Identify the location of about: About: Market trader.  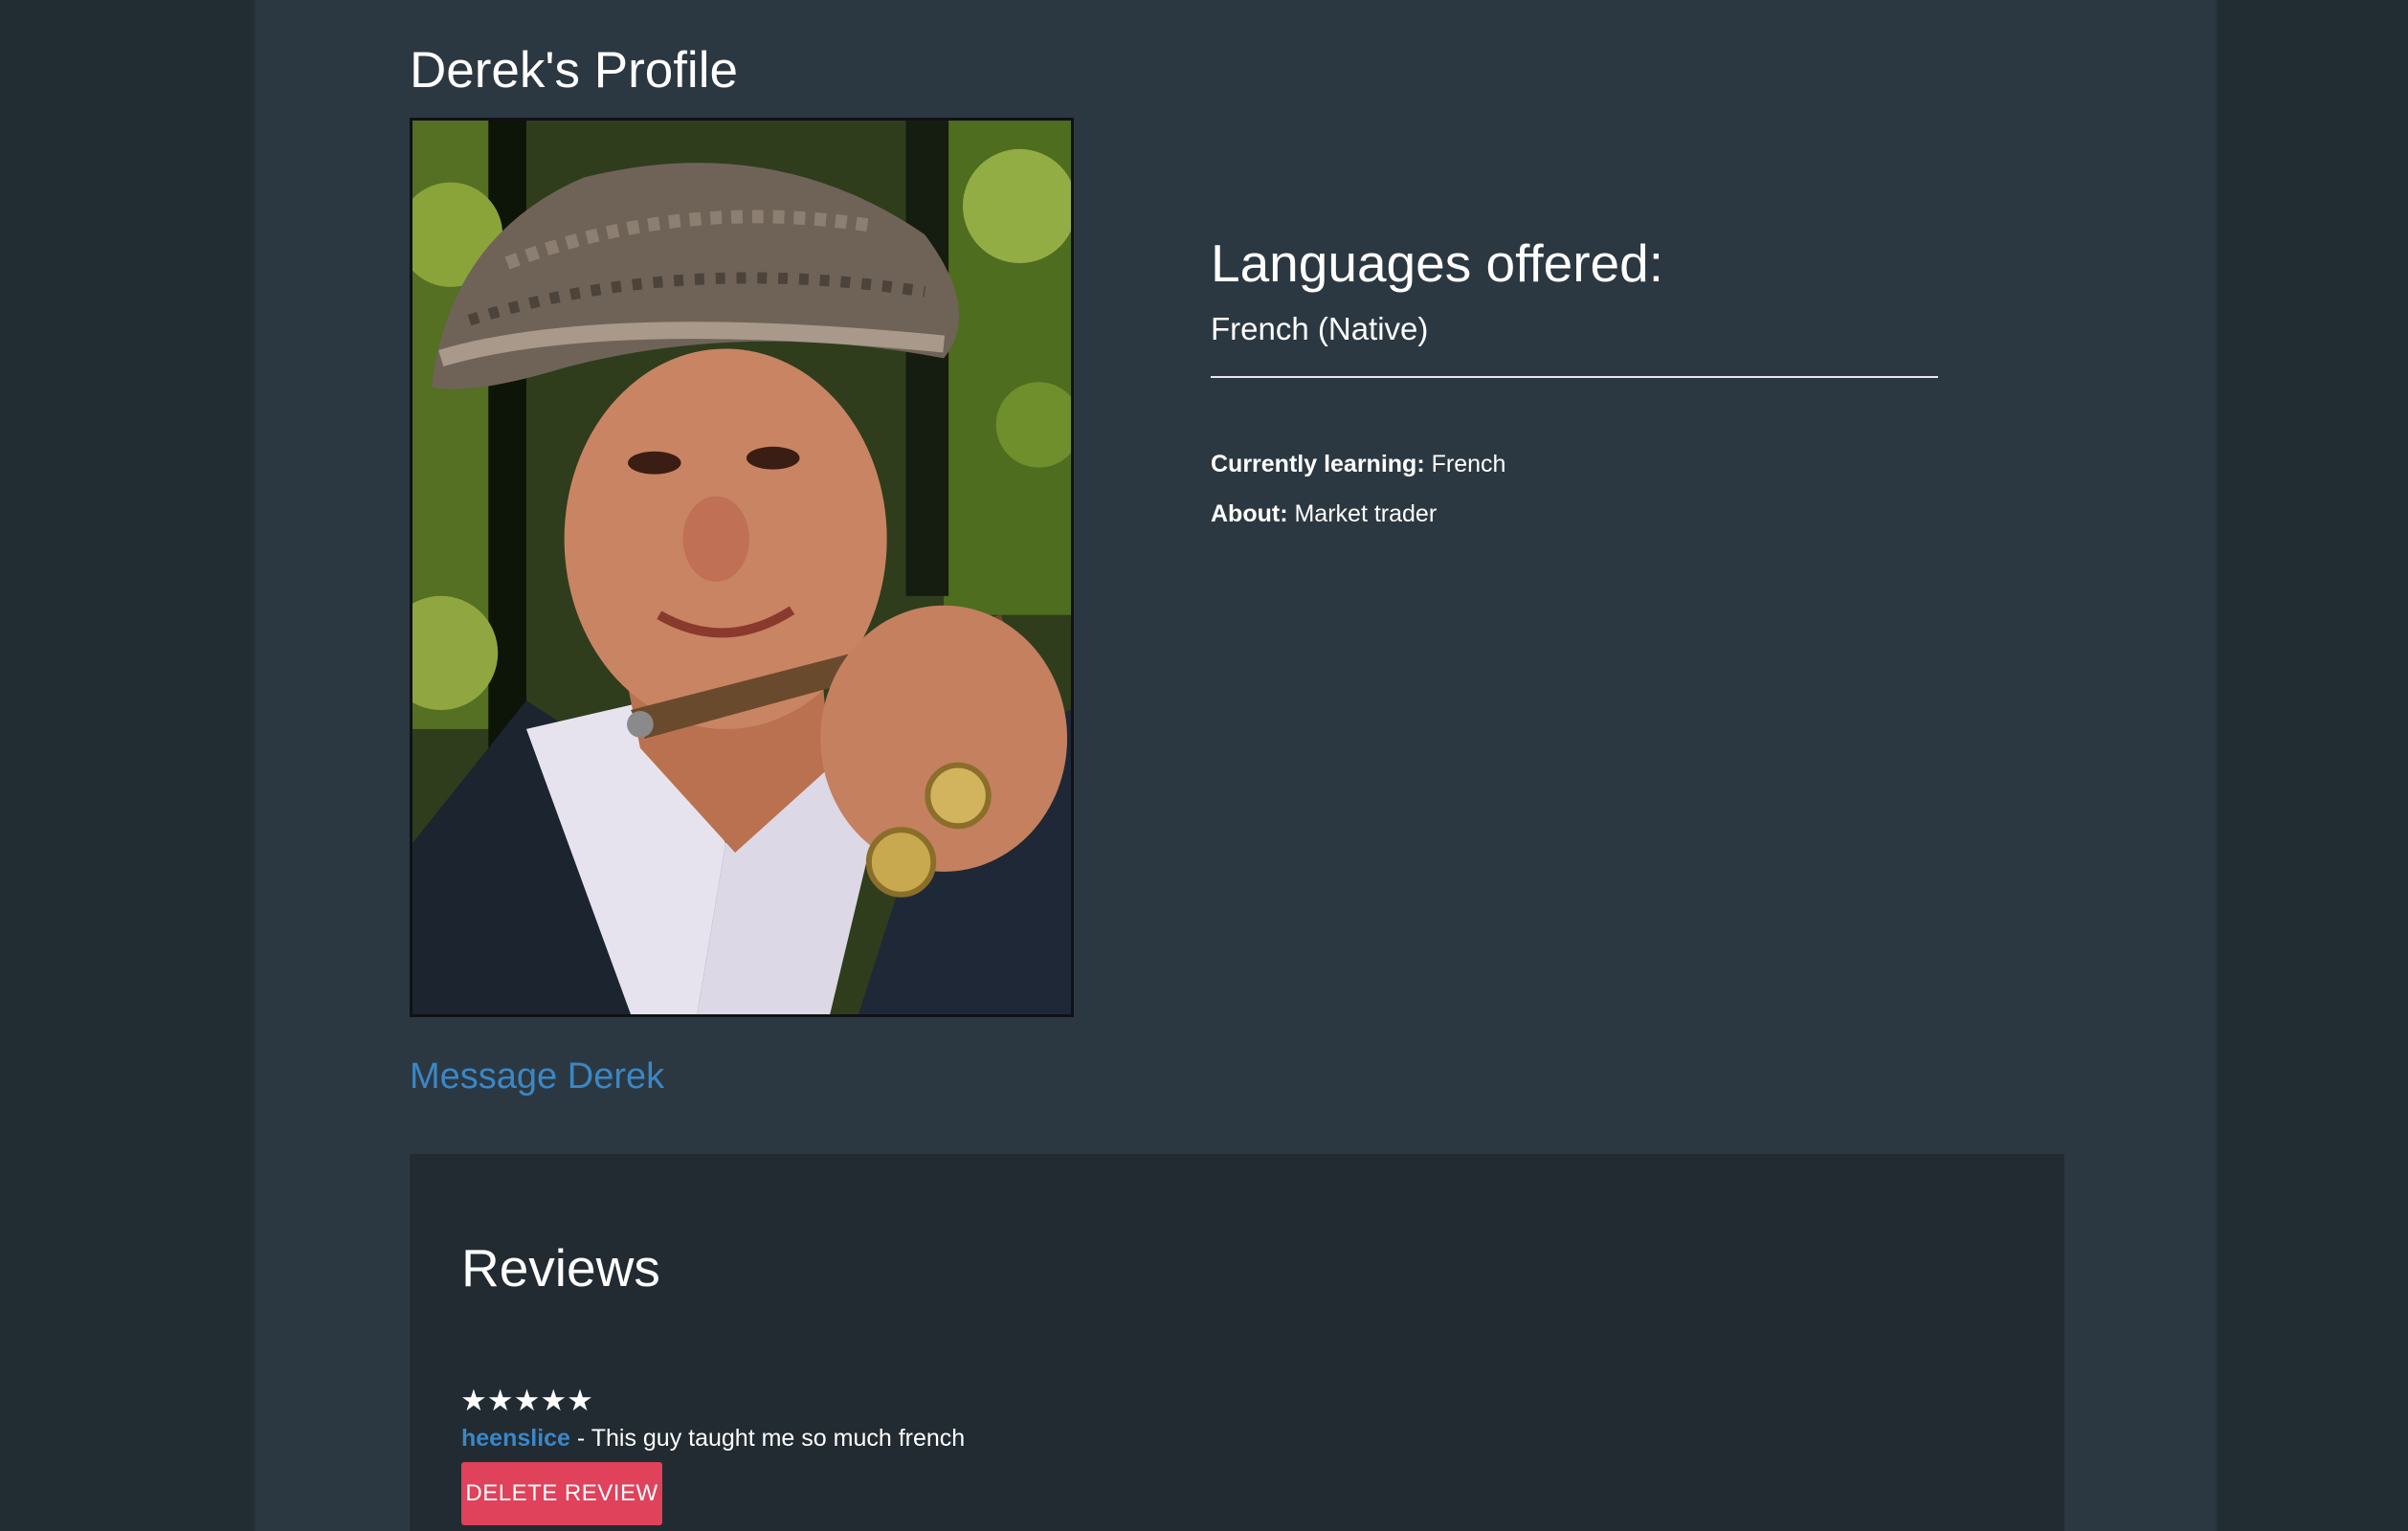
(1324, 514).